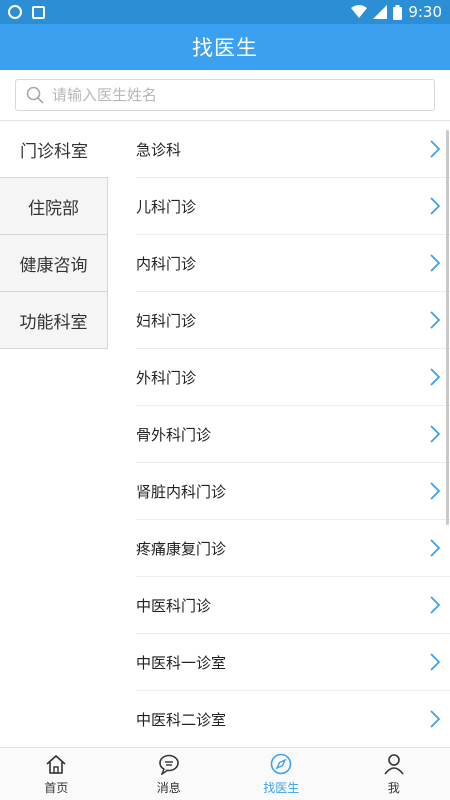 The height and width of the screenshot is (800, 450). Describe the element at coordinates (293, 548) in the screenshot. I see `department-item: 疼痛康复门诊` at that location.